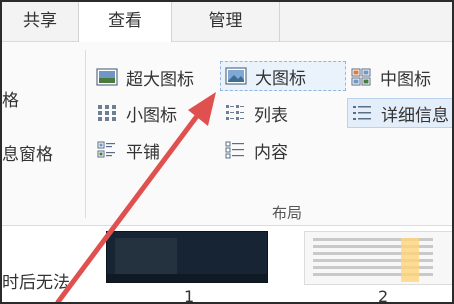 The width and height of the screenshot is (454, 304). I want to click on side-text: 时后无法, so click(36, 283).